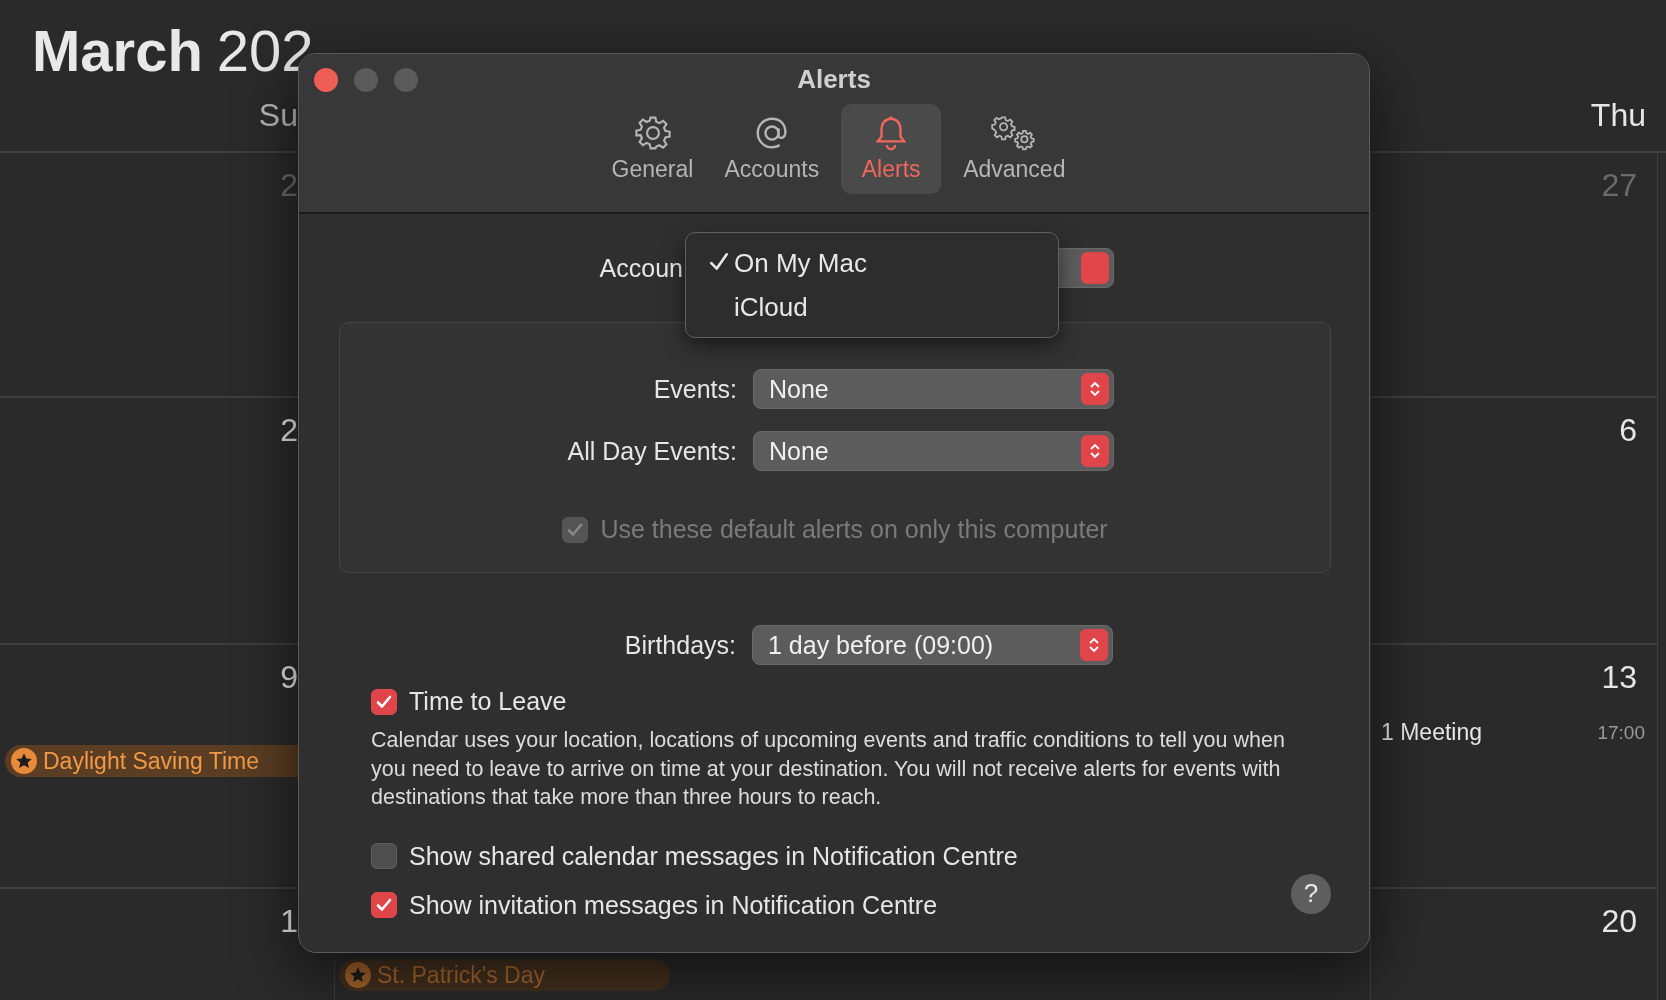  What do you see at coordinates (265, 51) in the screenshot?
I see `year-title: 202` at bounding box center [265, 51].